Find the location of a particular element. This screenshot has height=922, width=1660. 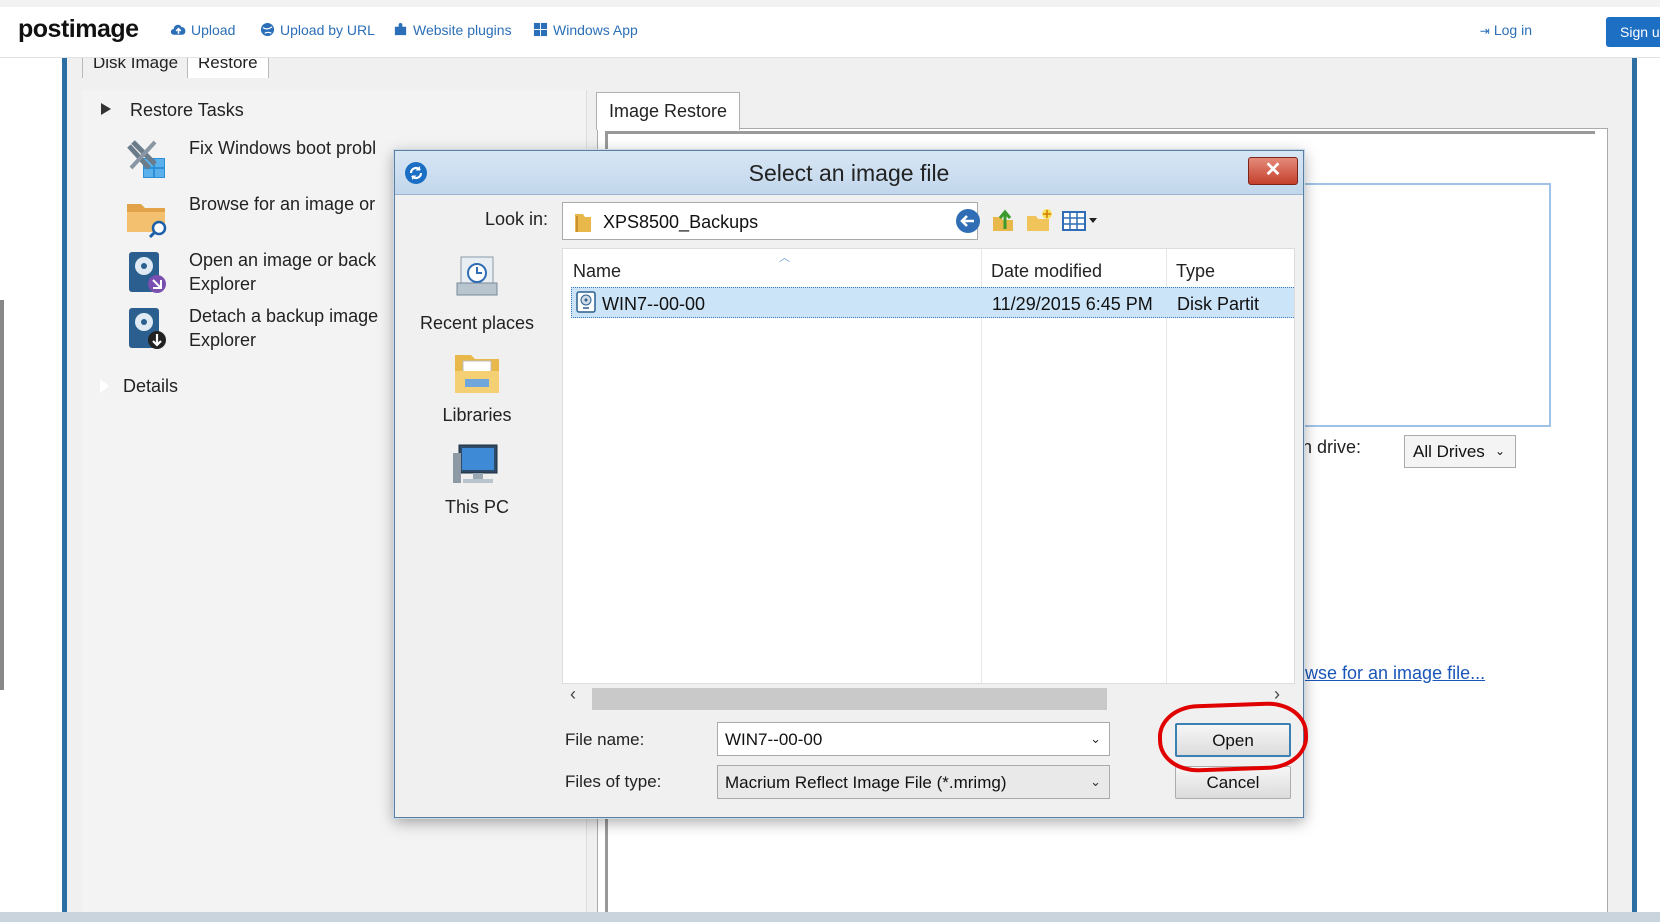

task-detach-image-label-2: Explorer is located at coordinates (223, 340).